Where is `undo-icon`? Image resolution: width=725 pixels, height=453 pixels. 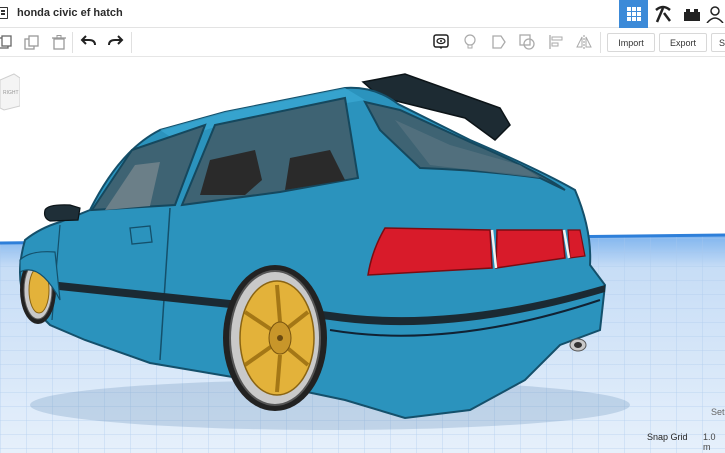
undo-icon is located at coordinates (88, 40).